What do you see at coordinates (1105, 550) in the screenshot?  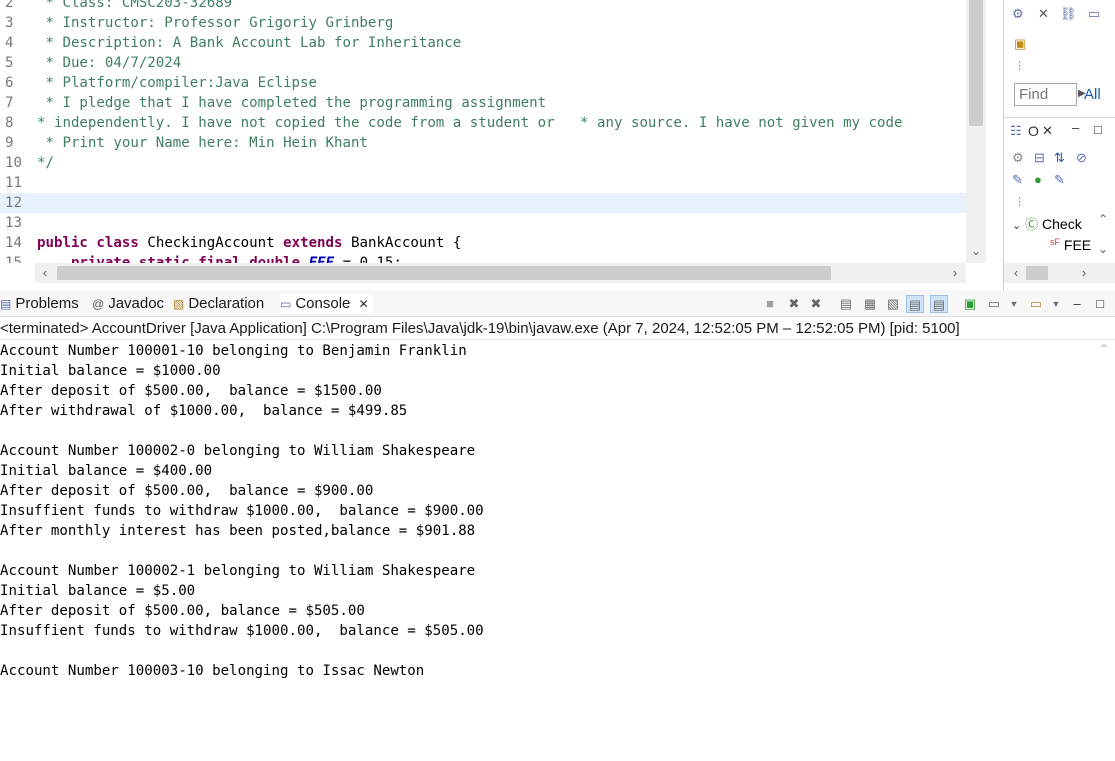 I see `console-vertical-scrollbar: ⌃` at bounding box center [1105, 550].